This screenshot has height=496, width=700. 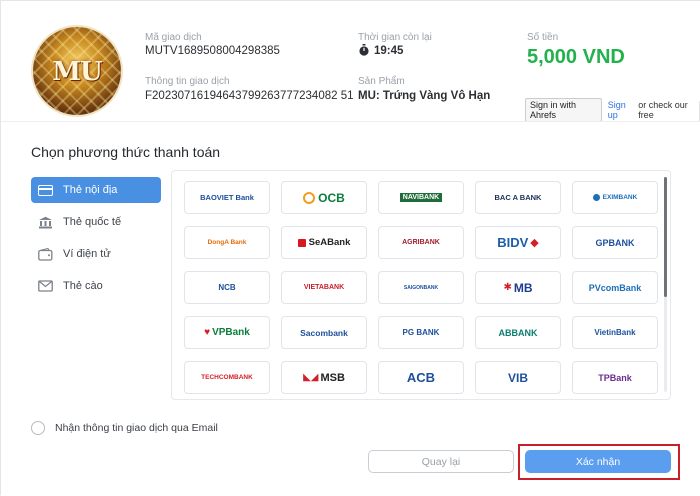 I want to click on method-label: Thẻ quốc tế, so click(x=92, y=222).